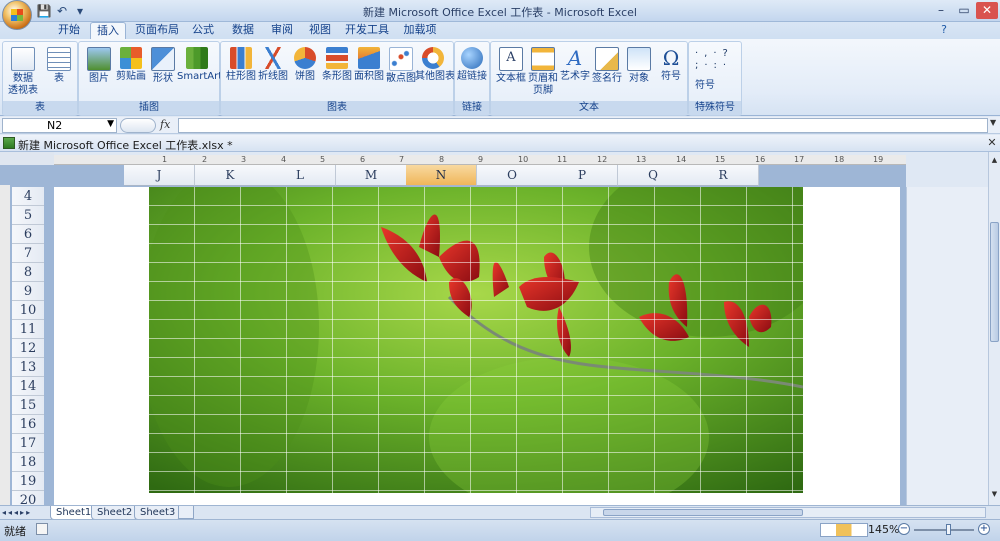  What do you see at coordinates (28, 196) in the screenshot?
I see `row-header-4: 4` at bounding box center [28, 196].